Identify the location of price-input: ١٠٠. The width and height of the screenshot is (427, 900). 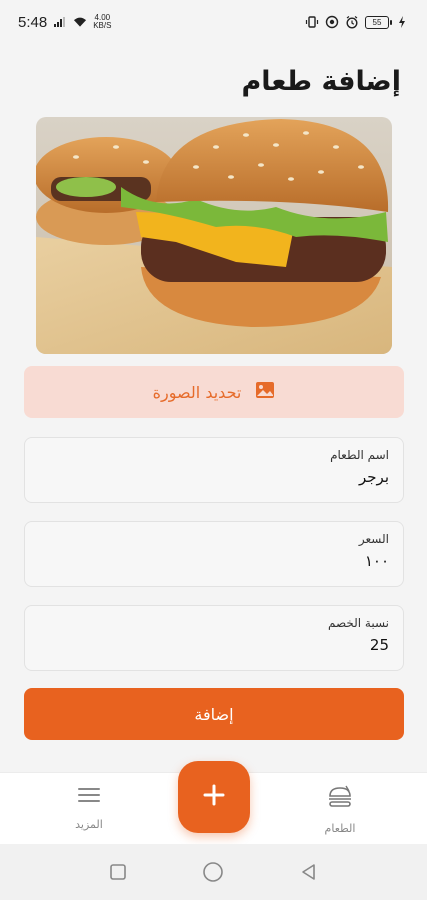
(214, 561).